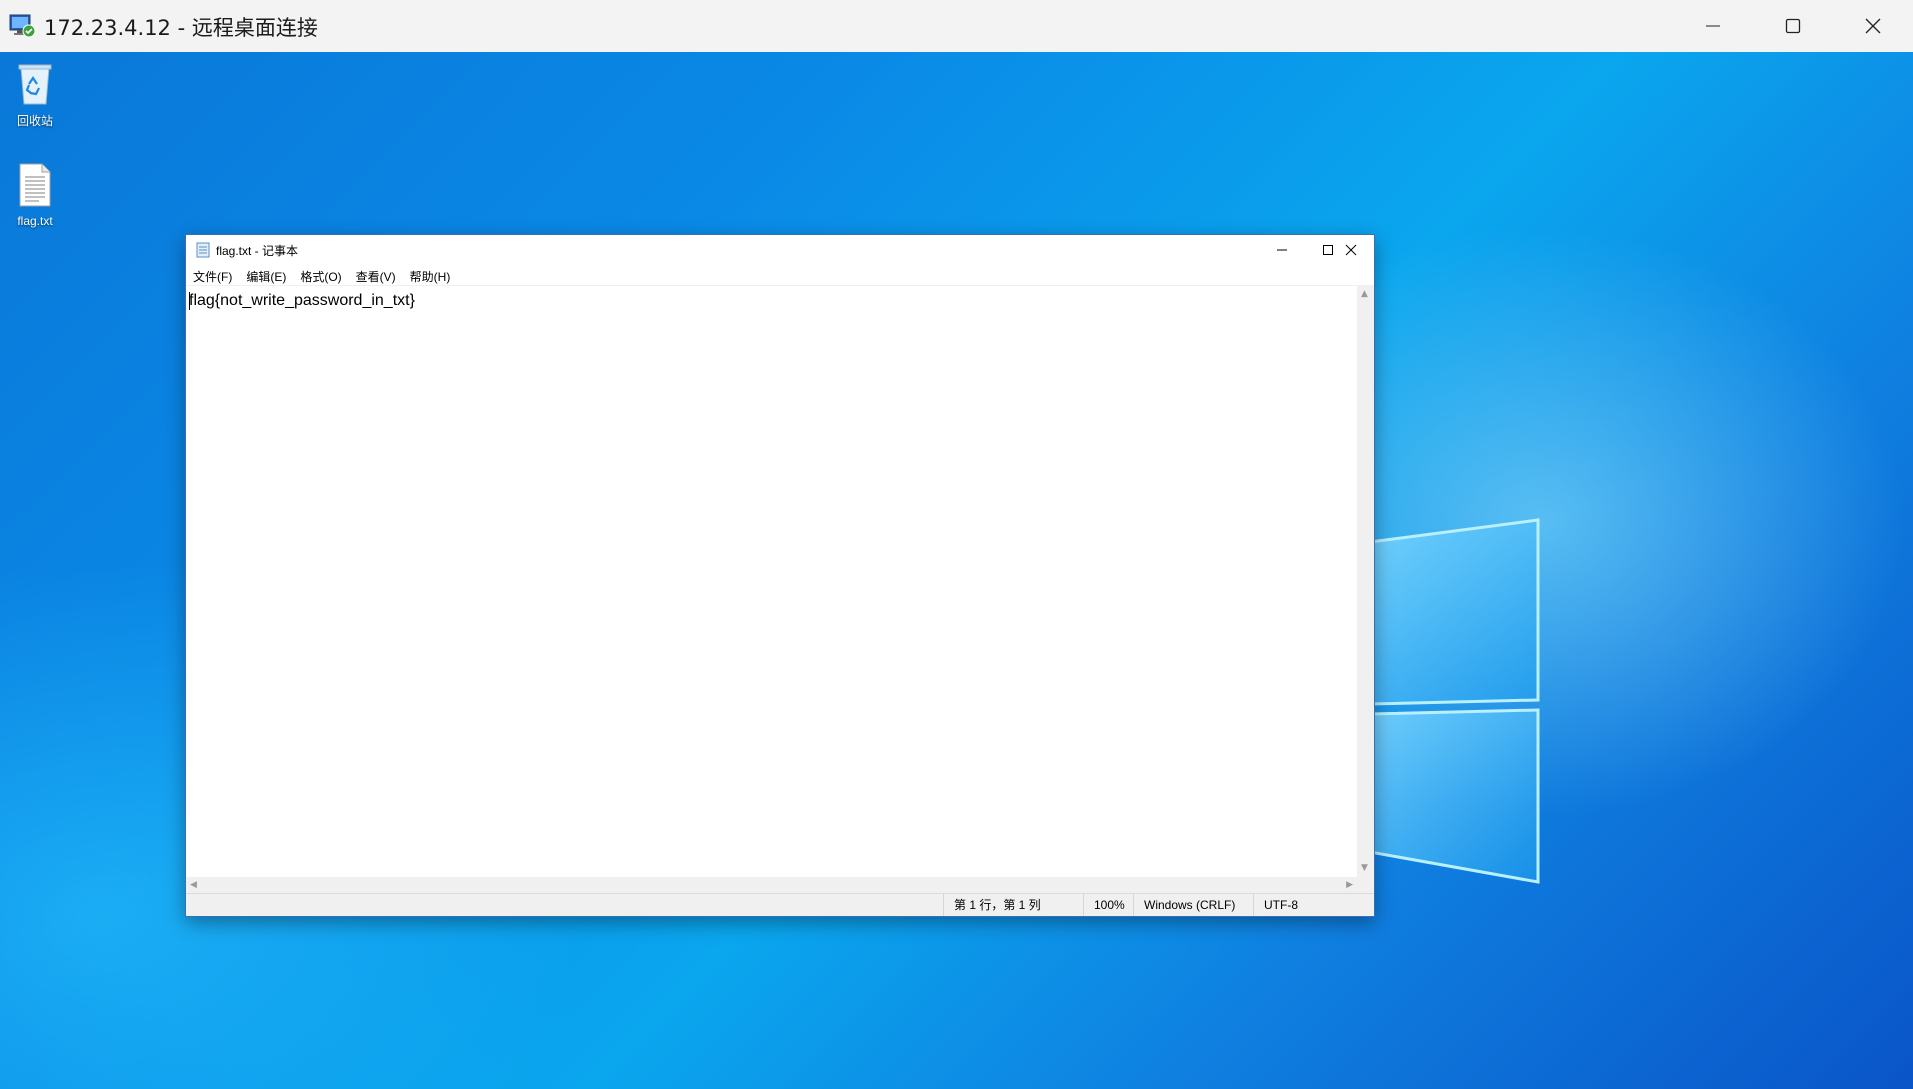  I want to click on status-cursor-position: 第 1 行，第 1 列, so click(1013, 905).